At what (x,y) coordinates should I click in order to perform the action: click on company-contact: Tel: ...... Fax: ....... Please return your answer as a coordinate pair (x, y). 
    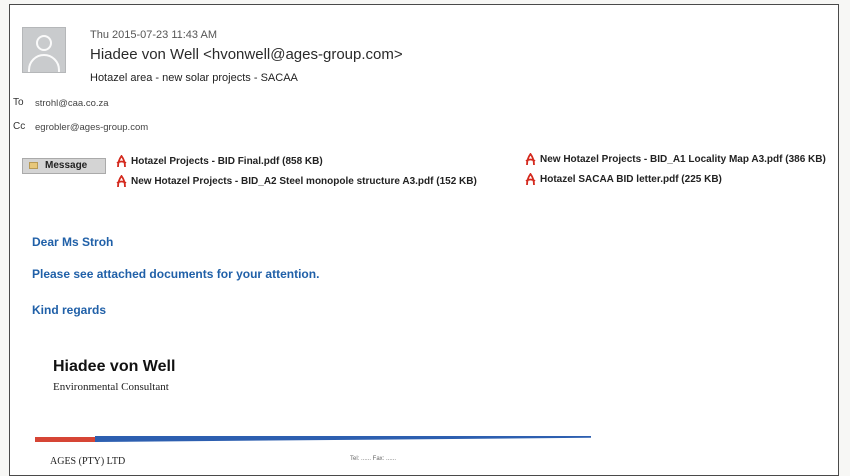
    Looking at the image, I should click on (373, 459).